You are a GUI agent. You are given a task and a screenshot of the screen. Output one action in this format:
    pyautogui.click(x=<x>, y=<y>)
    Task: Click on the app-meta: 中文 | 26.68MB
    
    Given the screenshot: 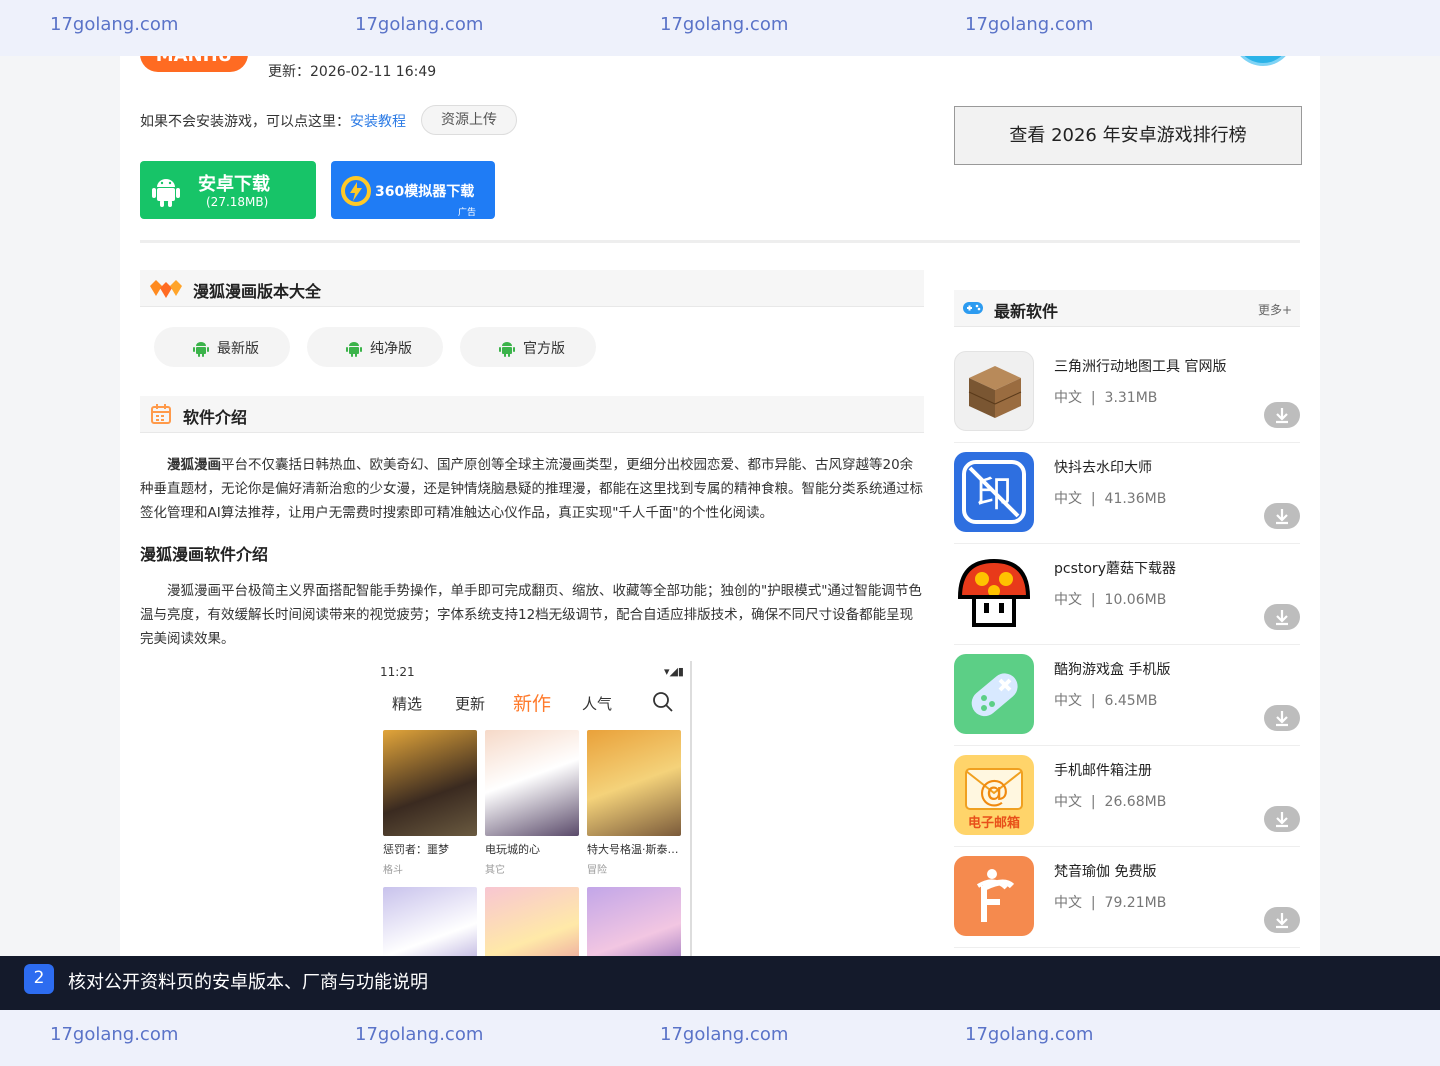 What is the action you would take?
    pyautogui.click(x=1110, y=802)
    